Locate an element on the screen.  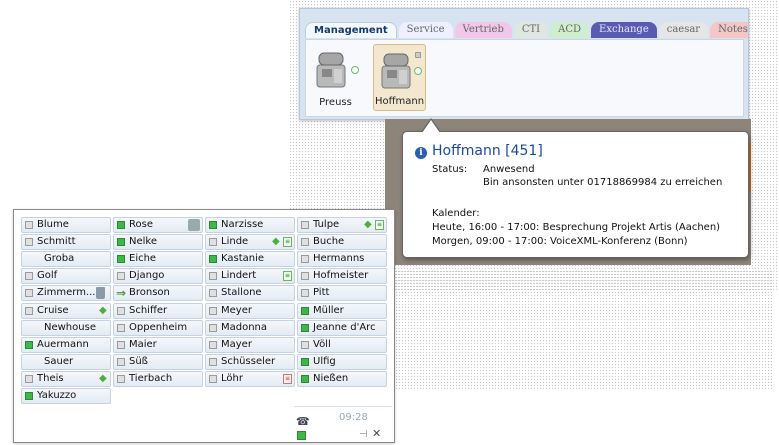
contact-buche: Buche is located at coordinates (342, 242).